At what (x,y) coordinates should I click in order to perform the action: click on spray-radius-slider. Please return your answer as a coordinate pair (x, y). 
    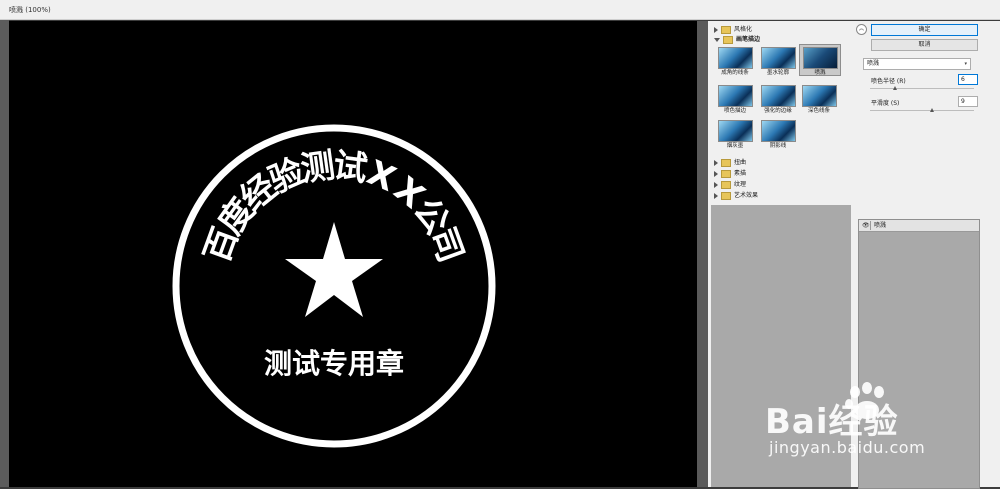
    Looking at the image, I should click on (922, 88).